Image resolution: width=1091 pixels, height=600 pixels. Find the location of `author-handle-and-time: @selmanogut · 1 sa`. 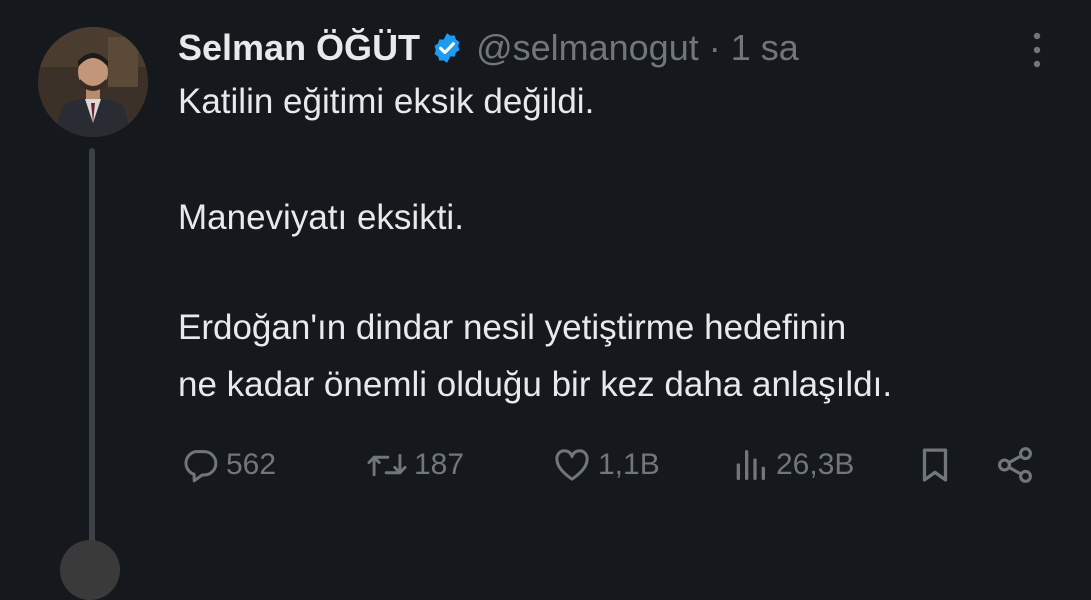

author-handle-and-time: @selmanogut · 1 sa is located at coordinates (637, 48).